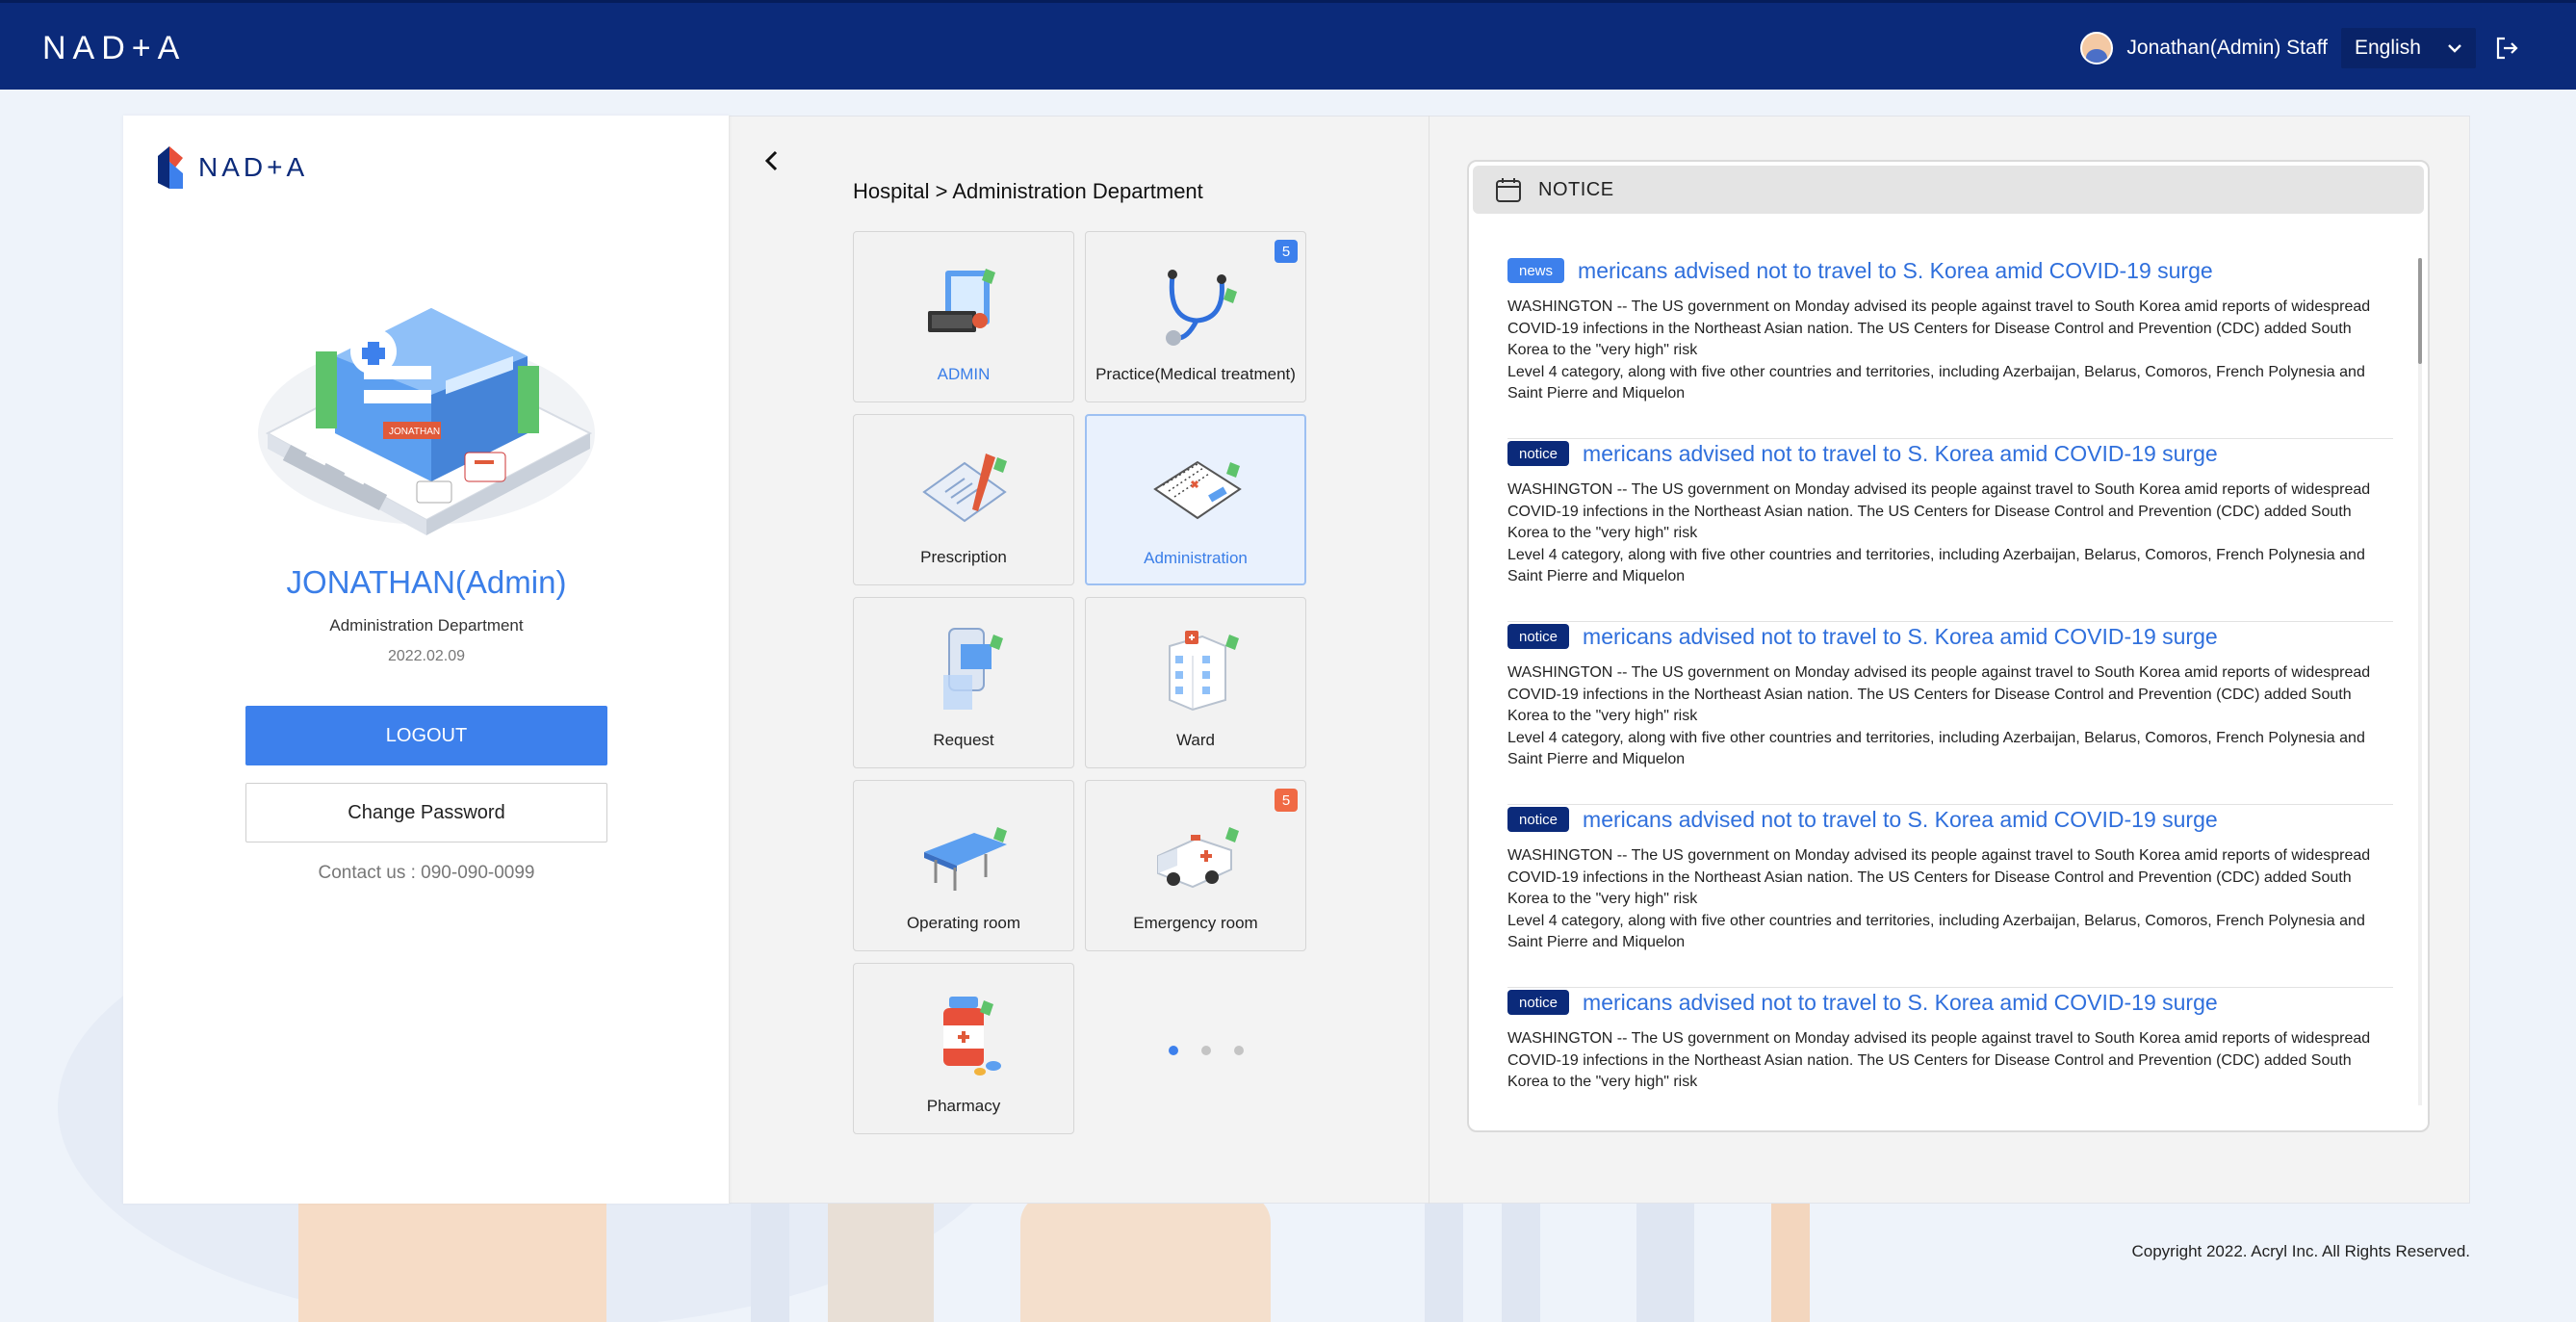 This screenshot has height=1322, width=2576. I want to click on brand-mark-icon, so click(171, 167).